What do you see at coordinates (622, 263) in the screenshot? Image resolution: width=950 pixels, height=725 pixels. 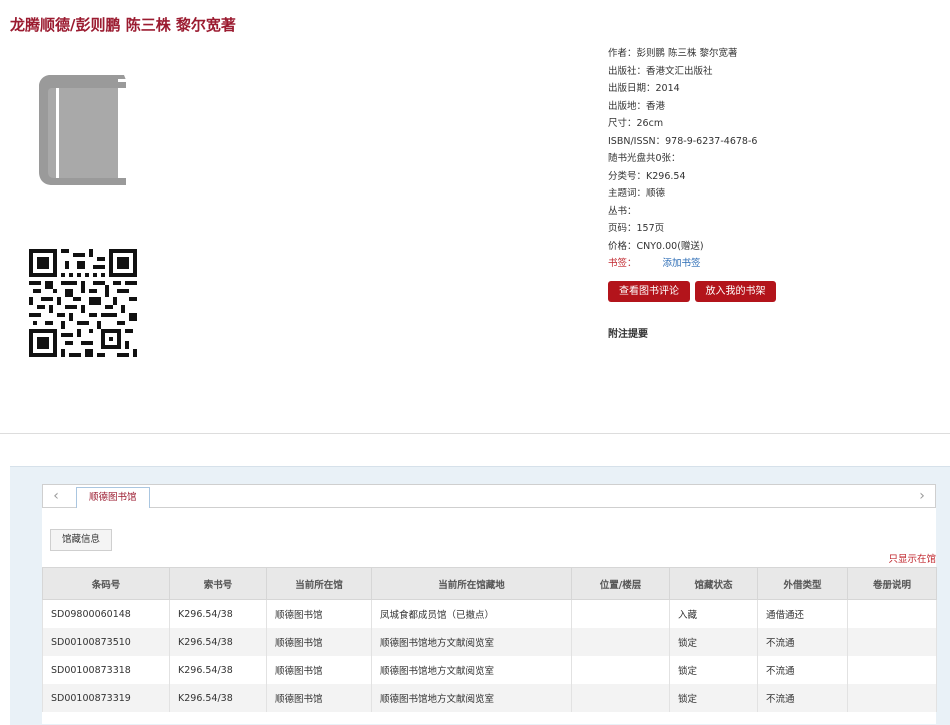 I see `bookmark-label: 书签：` at bounding box center [622, 263].